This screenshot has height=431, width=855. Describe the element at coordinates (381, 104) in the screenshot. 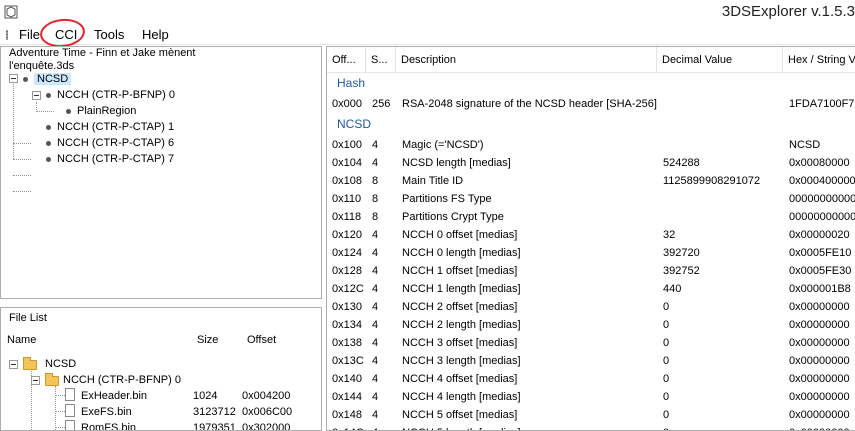

I see `cell-size: 256` at that location.